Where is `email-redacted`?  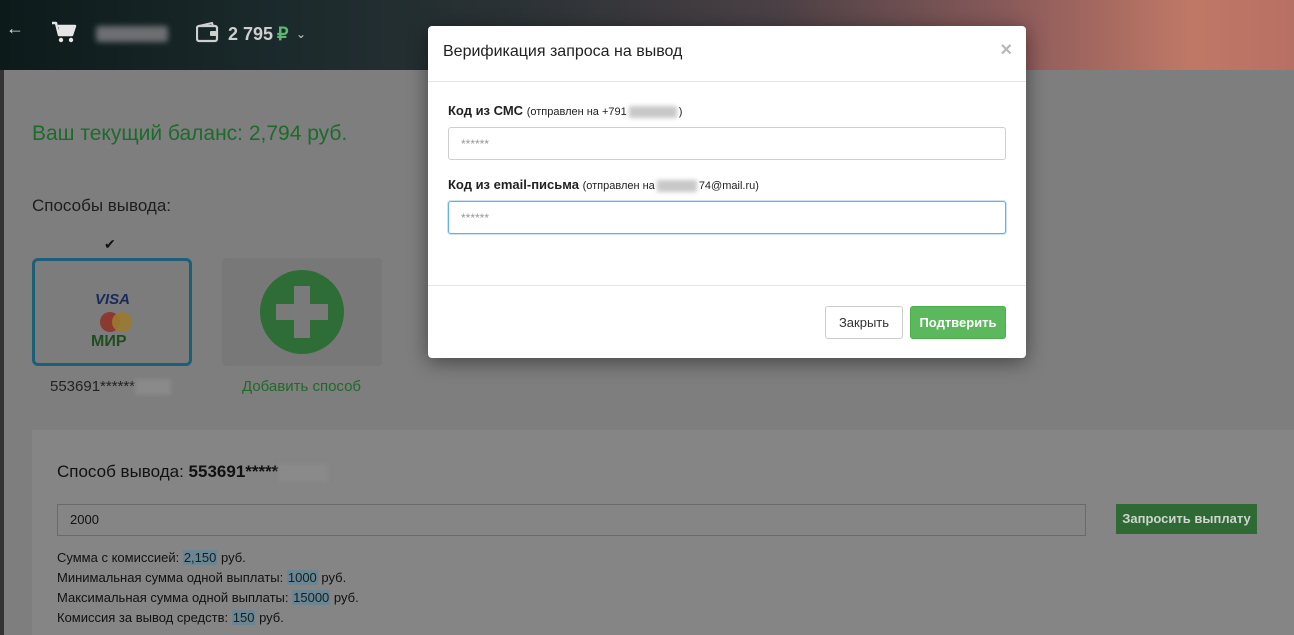 email-redacted is located at coordinates (676, 186).